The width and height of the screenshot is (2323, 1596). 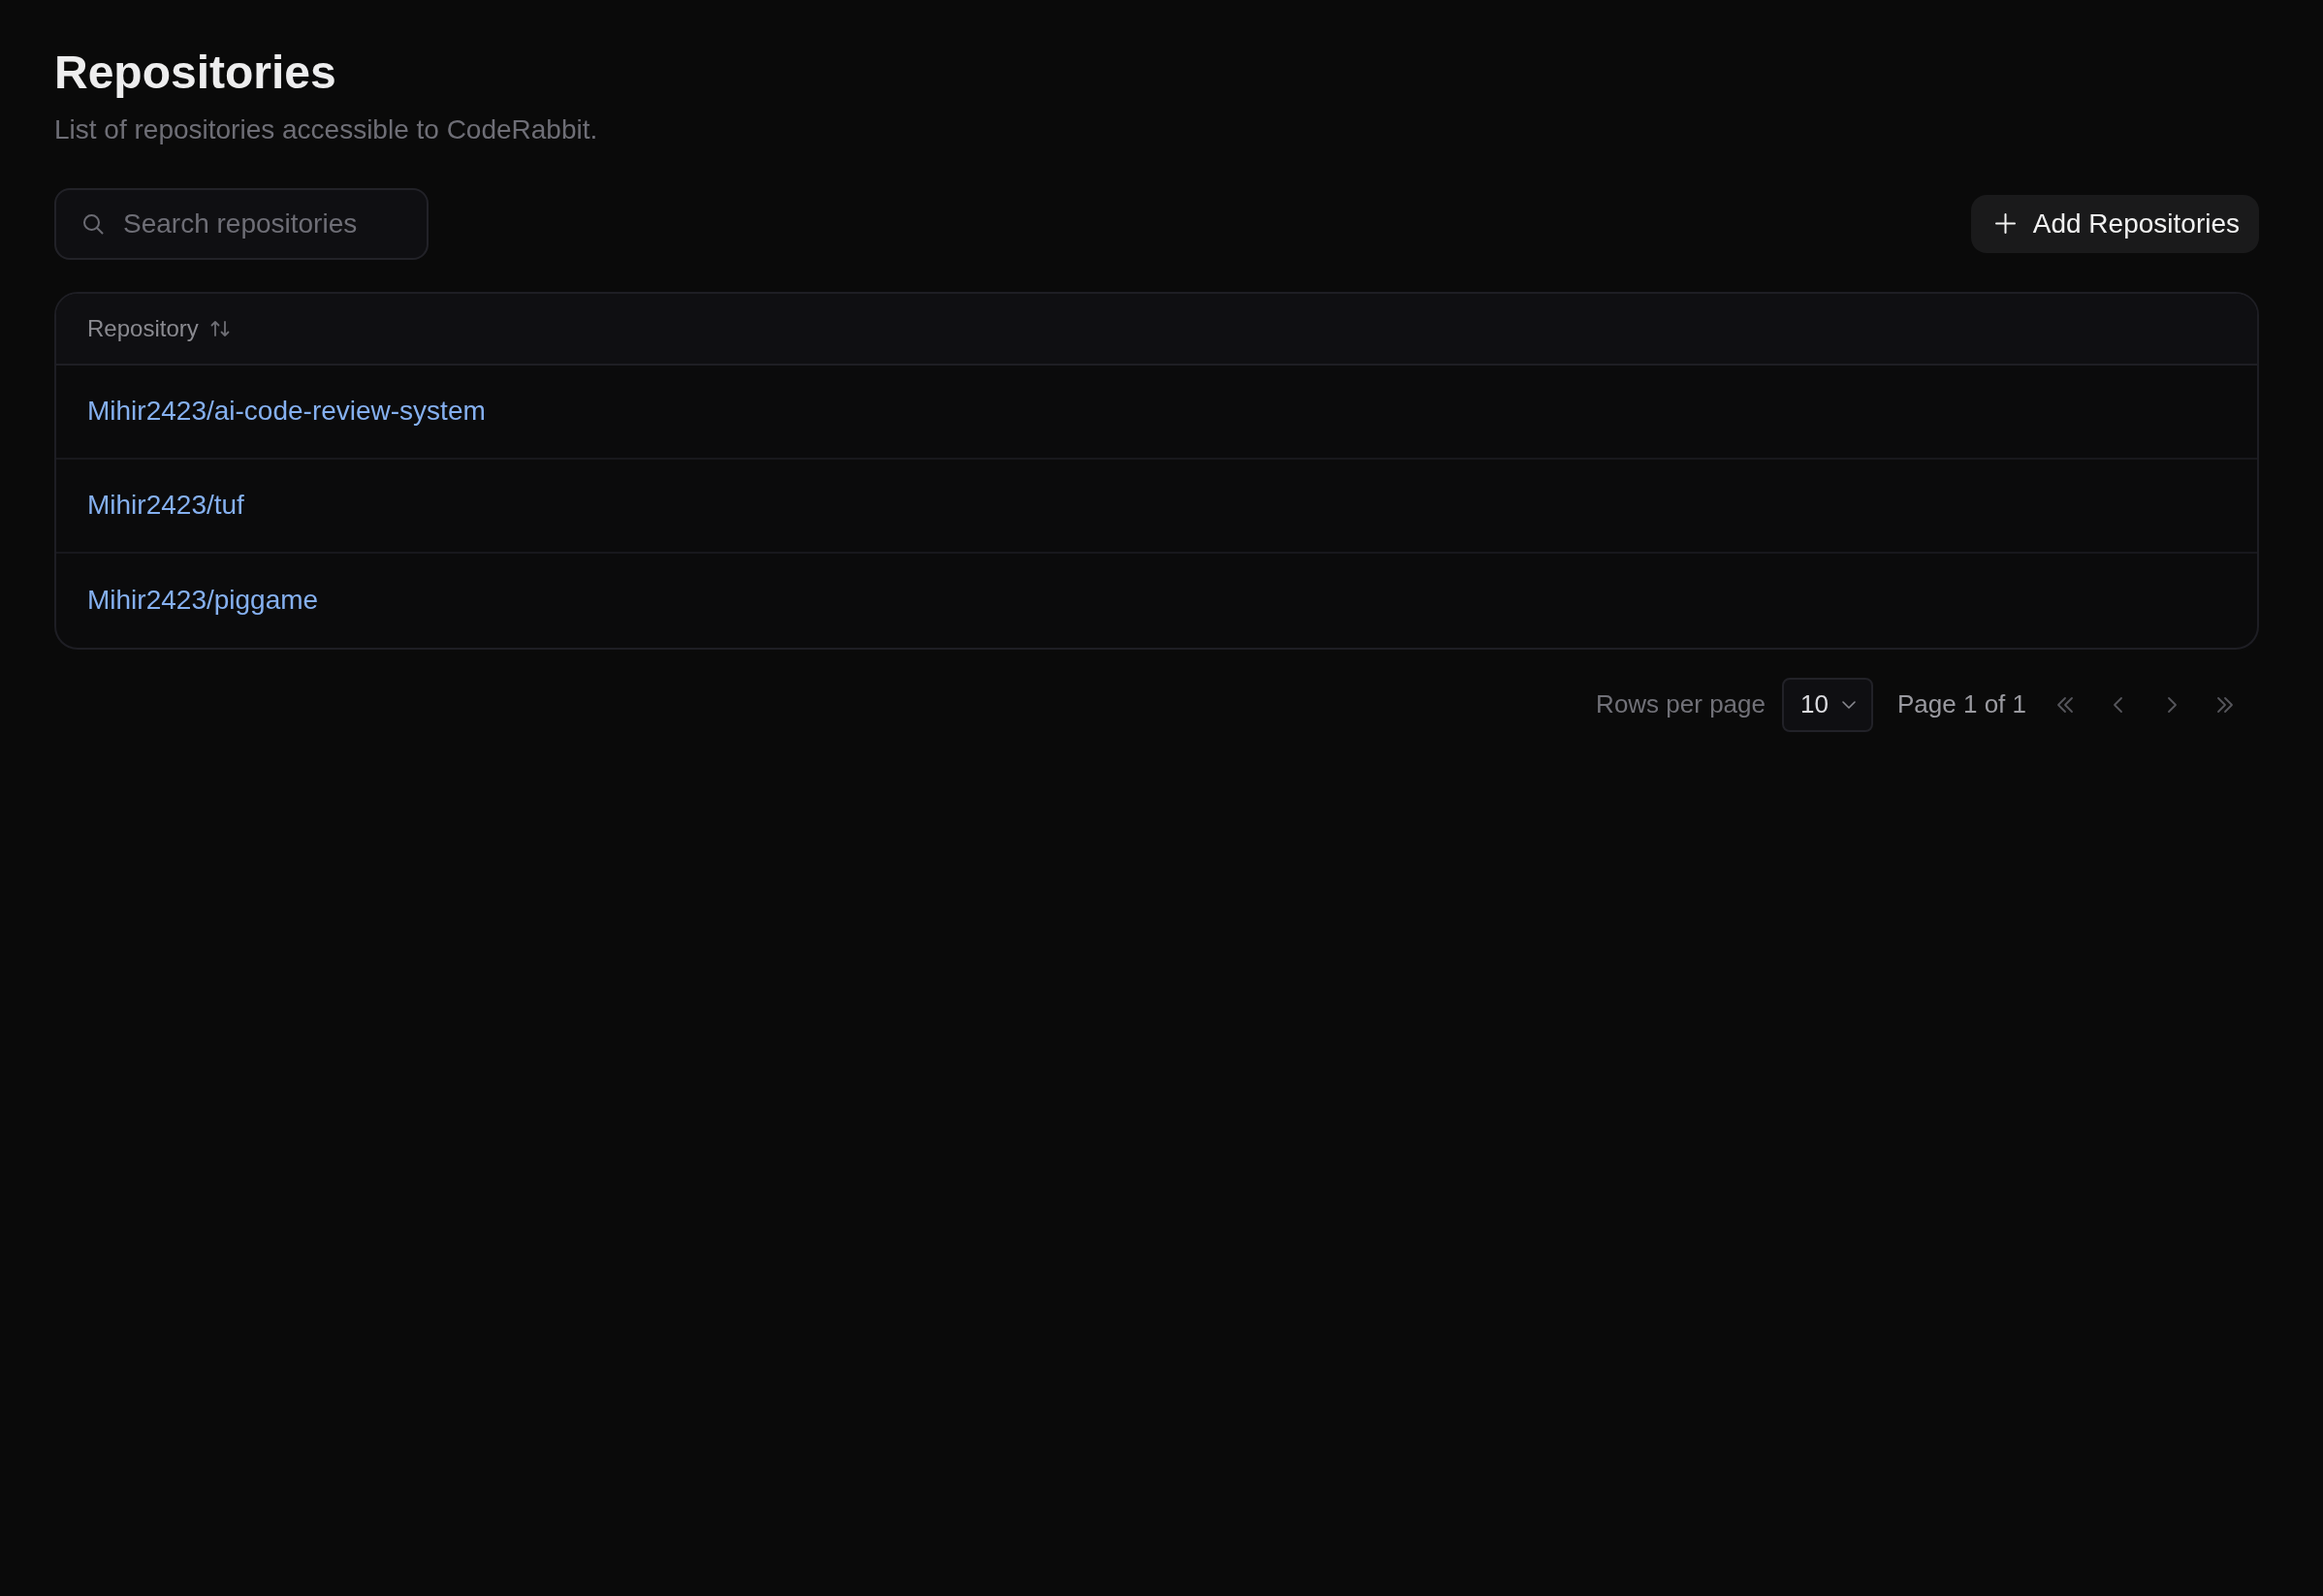 I want to click on page-title: Repositories, so click(x=196, y=73).